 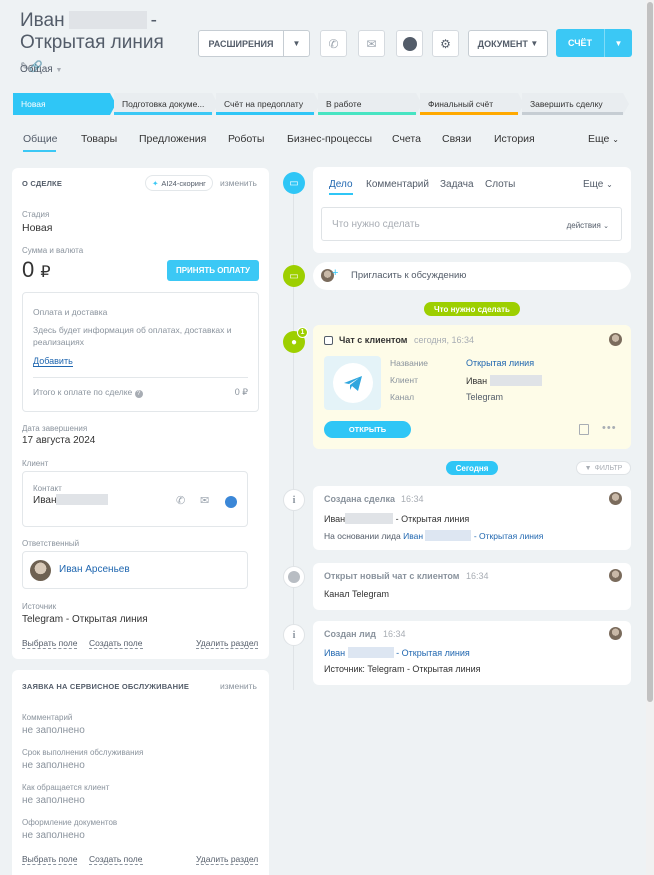 I want to click on gear-icon: ⚙, so click(x=445, y=43).